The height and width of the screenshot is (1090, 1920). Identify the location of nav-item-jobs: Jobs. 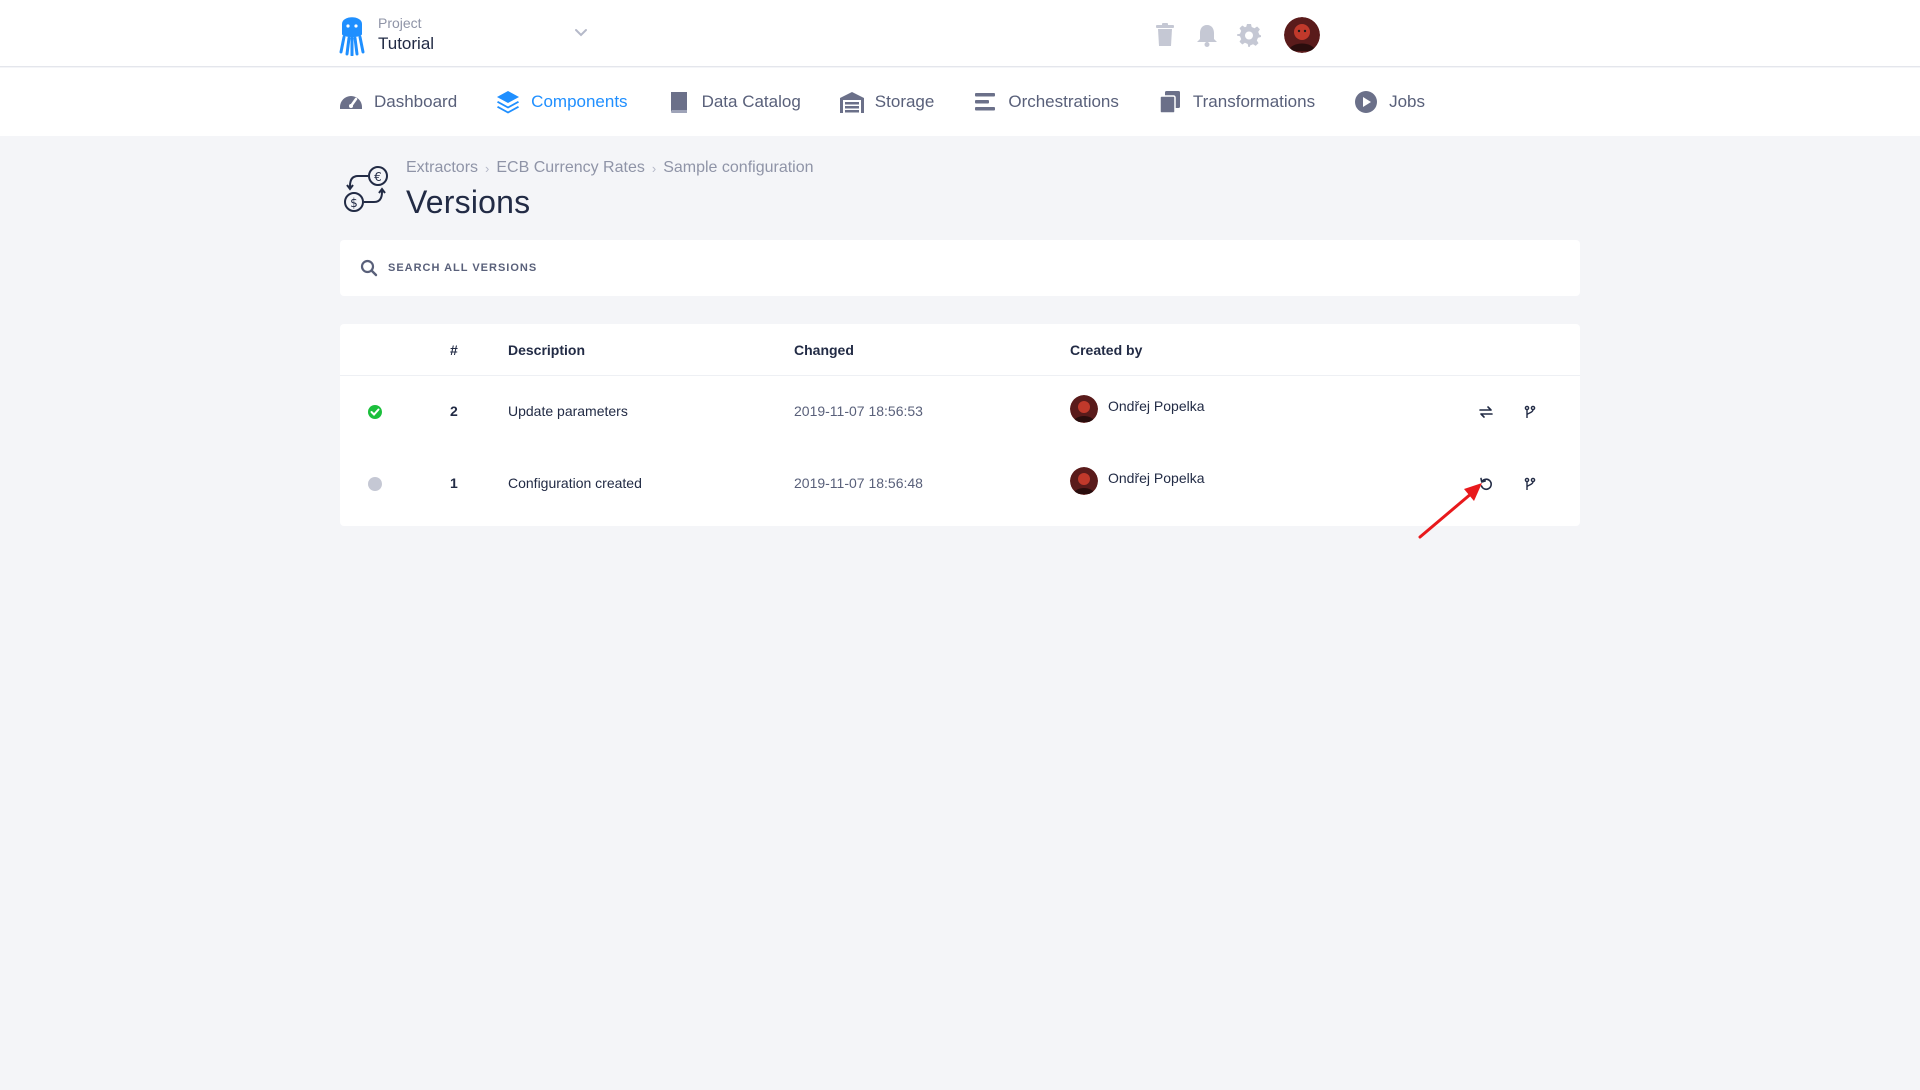
(1389, 102).